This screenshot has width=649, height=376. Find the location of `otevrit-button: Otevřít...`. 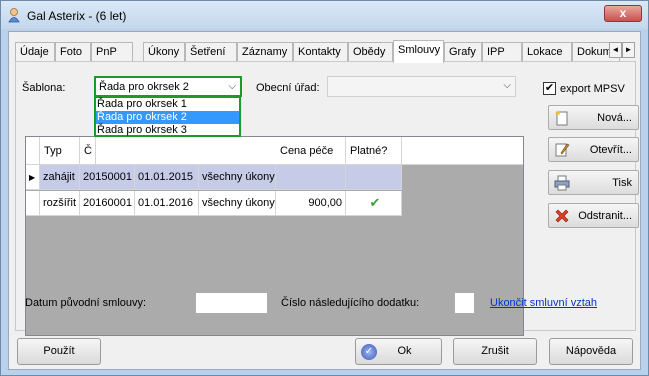

otevrit-button: Otevřít... is located at coordinates (593, 149).